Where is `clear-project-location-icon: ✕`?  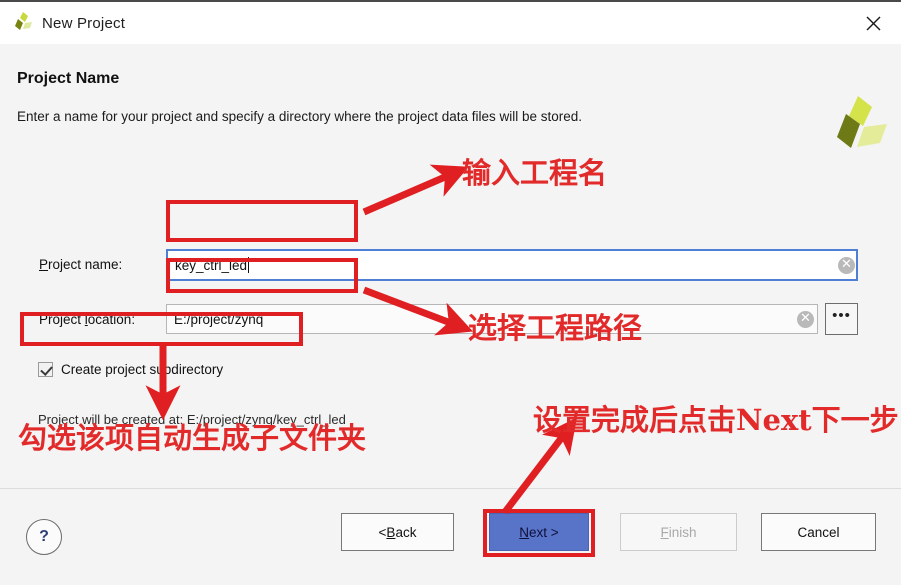
clear-project-location-icon: ✕ is located at coordinates (805, 319).